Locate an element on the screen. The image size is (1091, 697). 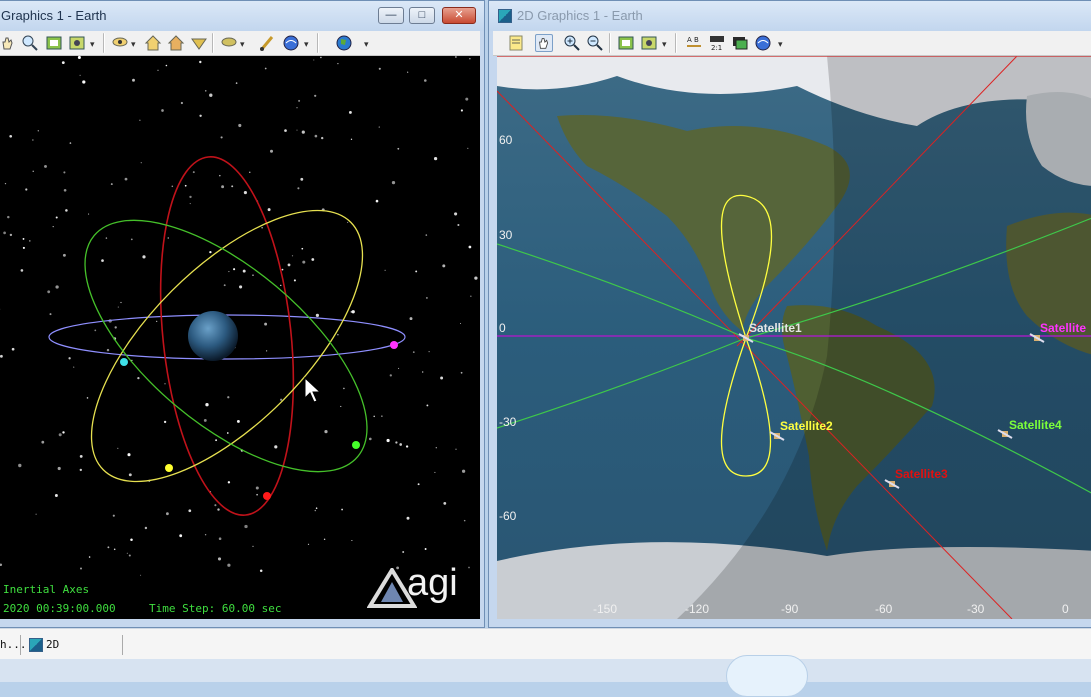
lat-label: 60 is located at coordinates (506, 140).